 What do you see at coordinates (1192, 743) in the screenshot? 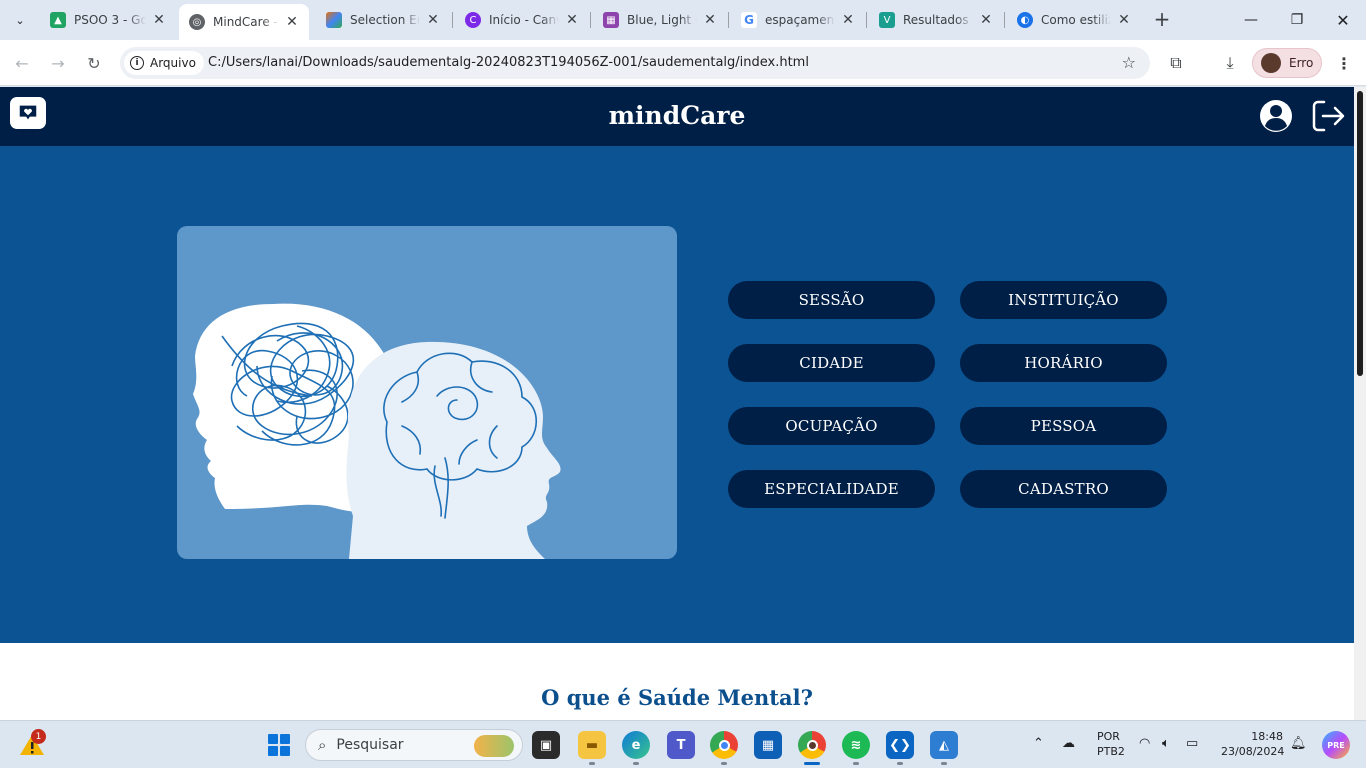
I see `battery-icon: ▭` at bounding box center [1192, 743].